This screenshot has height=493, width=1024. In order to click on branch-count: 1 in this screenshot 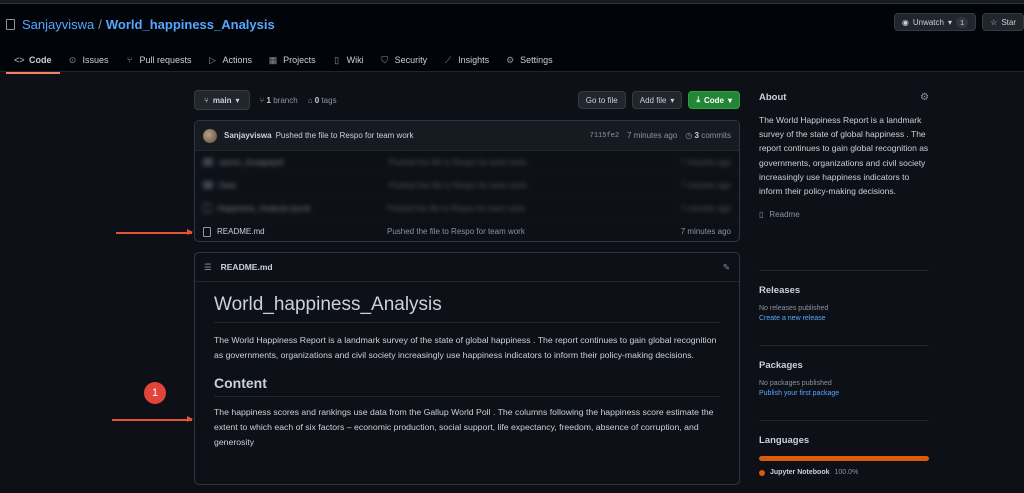, I will do `click(268, 100)`.